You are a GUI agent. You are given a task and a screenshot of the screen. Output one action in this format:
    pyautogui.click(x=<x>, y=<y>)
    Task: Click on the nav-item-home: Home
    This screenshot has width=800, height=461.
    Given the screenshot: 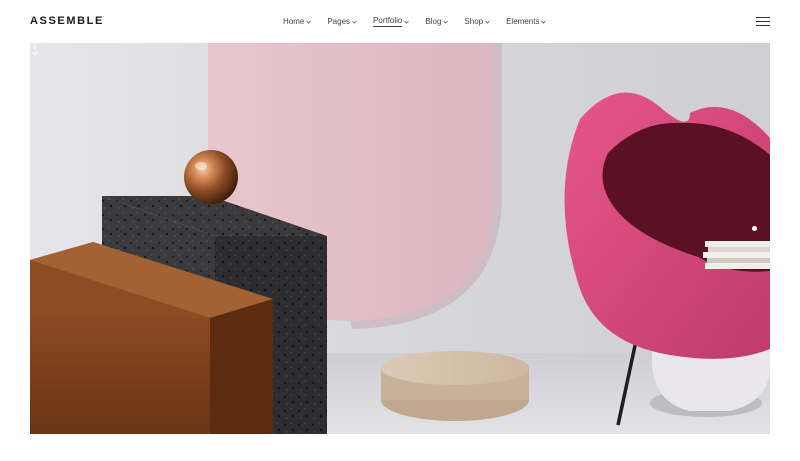 What is the action you would take?
    pyautogui.click(x=297, y=21)
    